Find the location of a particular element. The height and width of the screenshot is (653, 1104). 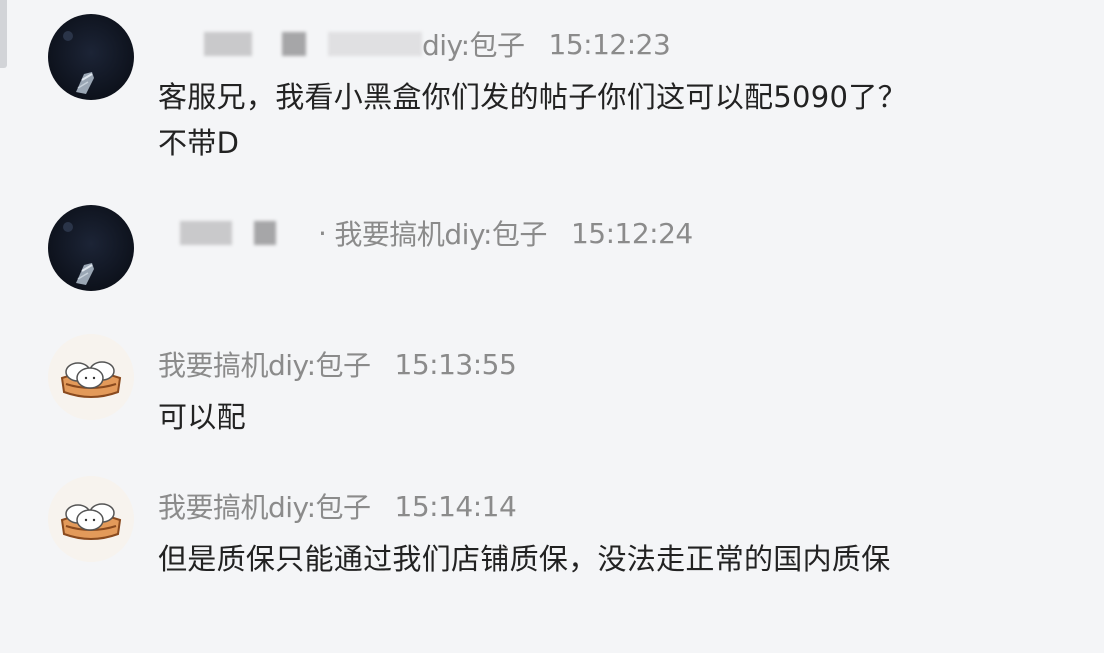

message-timestamp: 15:12:24 is located at coordinates (631, 233).